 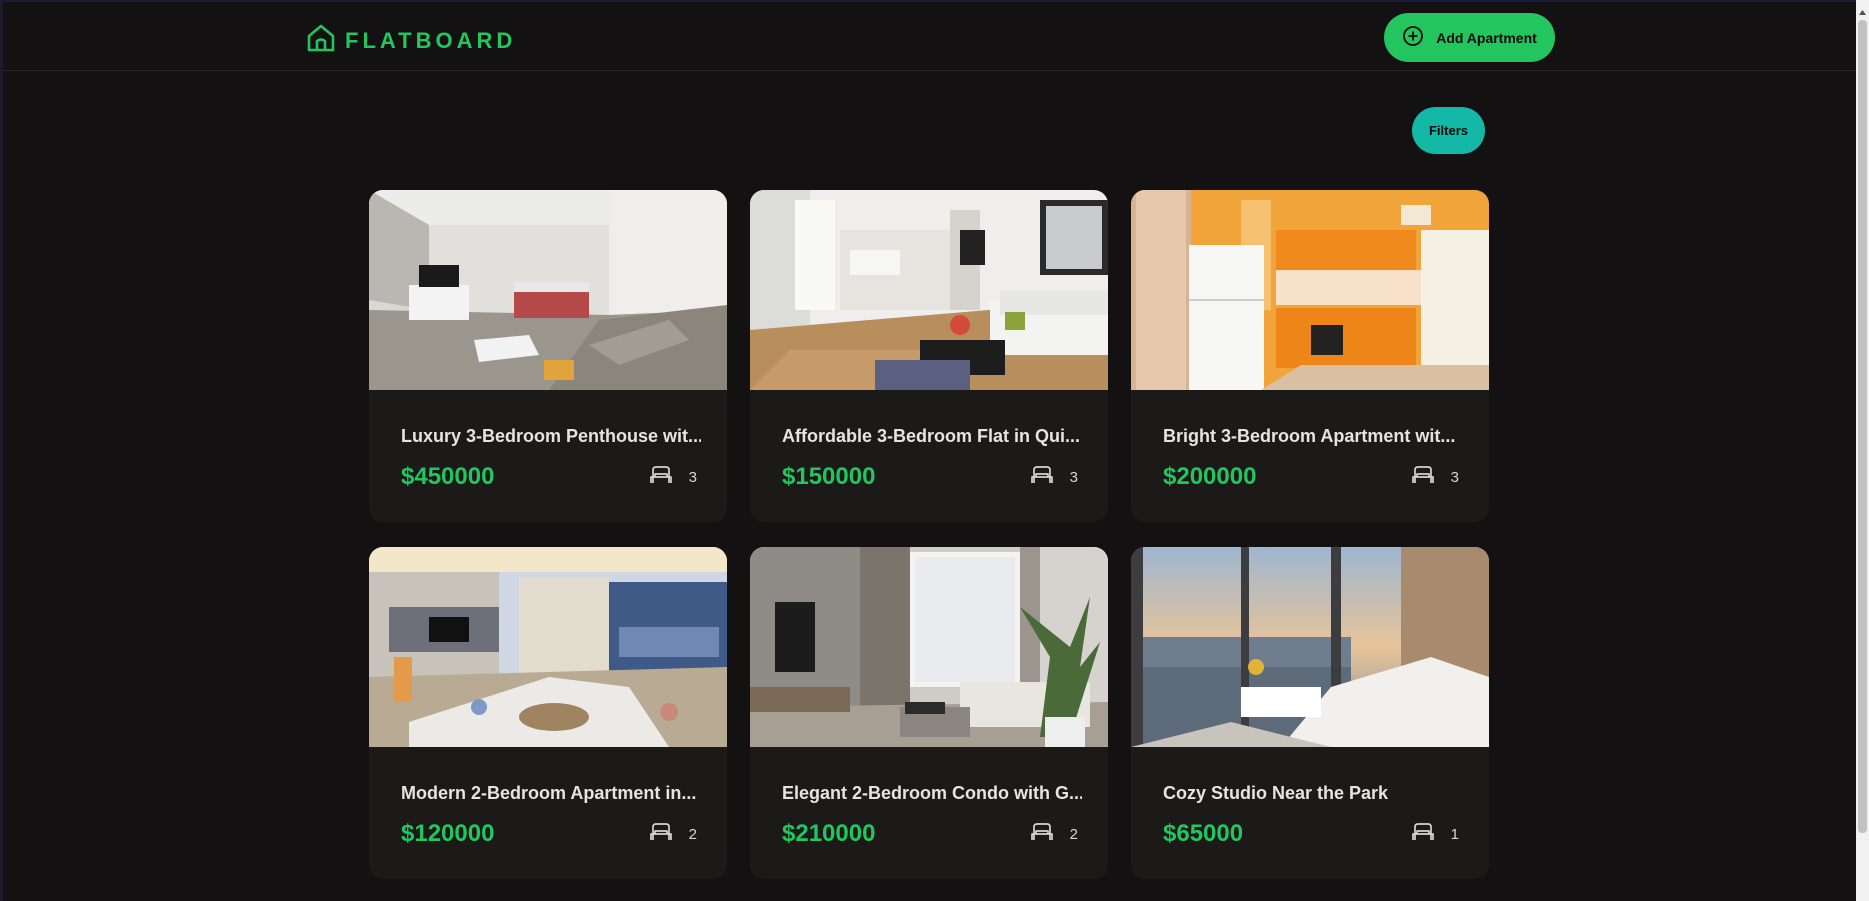 What do you see at coordinates (321, 40) in the screenshot?
I see `house-icon` at bounding box center [321, 40].